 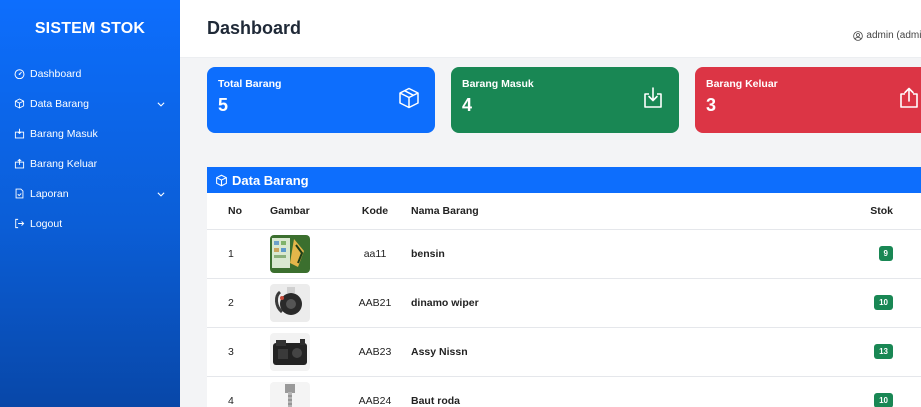 What do you see at coordinates (808, 100) in the screenshot?
I see `card-barang-keluar: Barang Keluar 3` at bounding box center [808, 100].